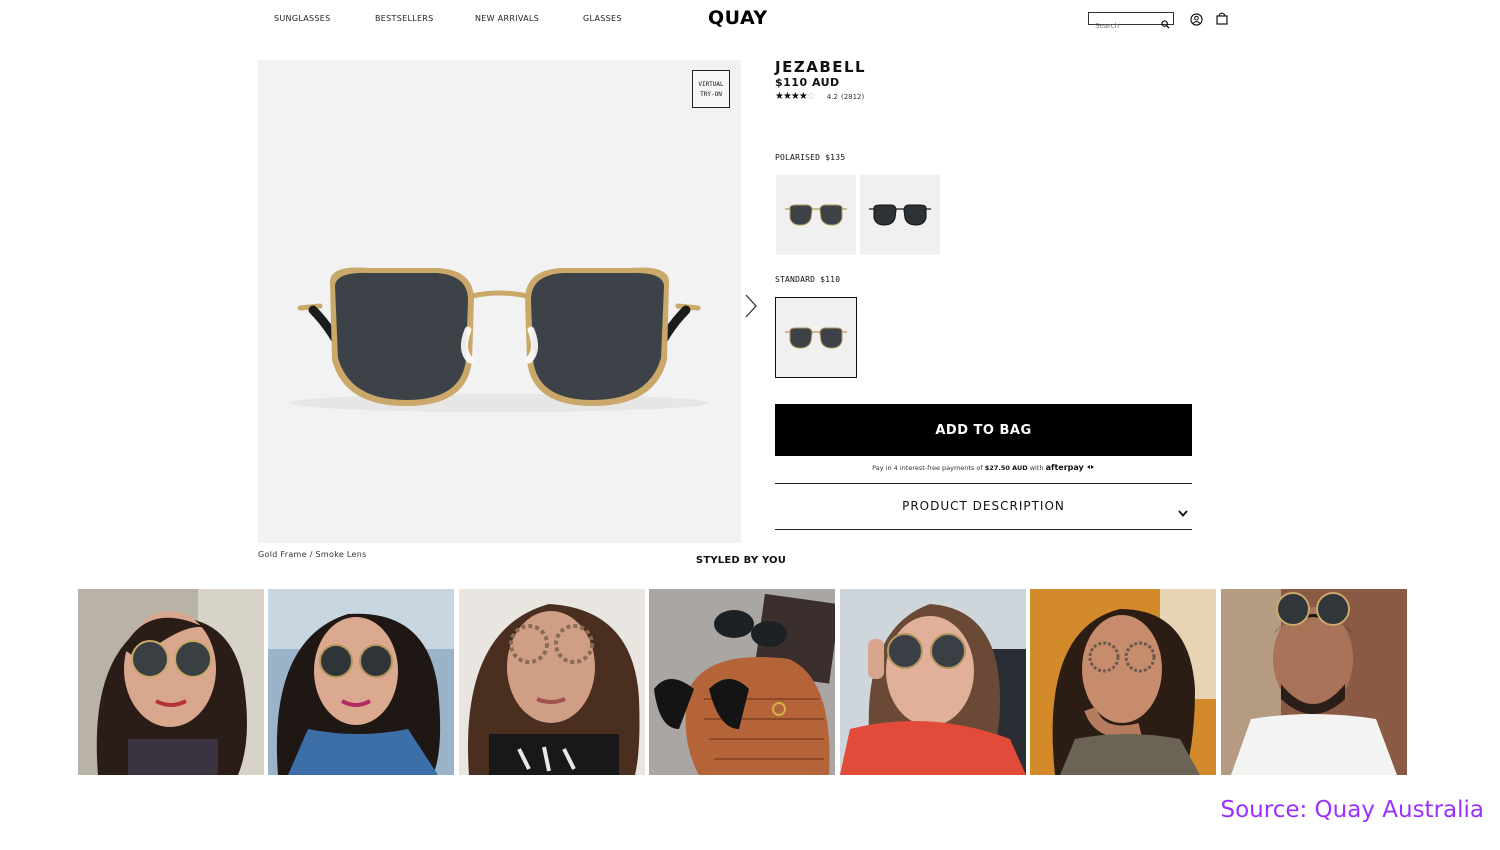  Describe the element at coordinates (1352, 810) in the screenshot. I see `source-credit: Source: Quay Australia` at that location.